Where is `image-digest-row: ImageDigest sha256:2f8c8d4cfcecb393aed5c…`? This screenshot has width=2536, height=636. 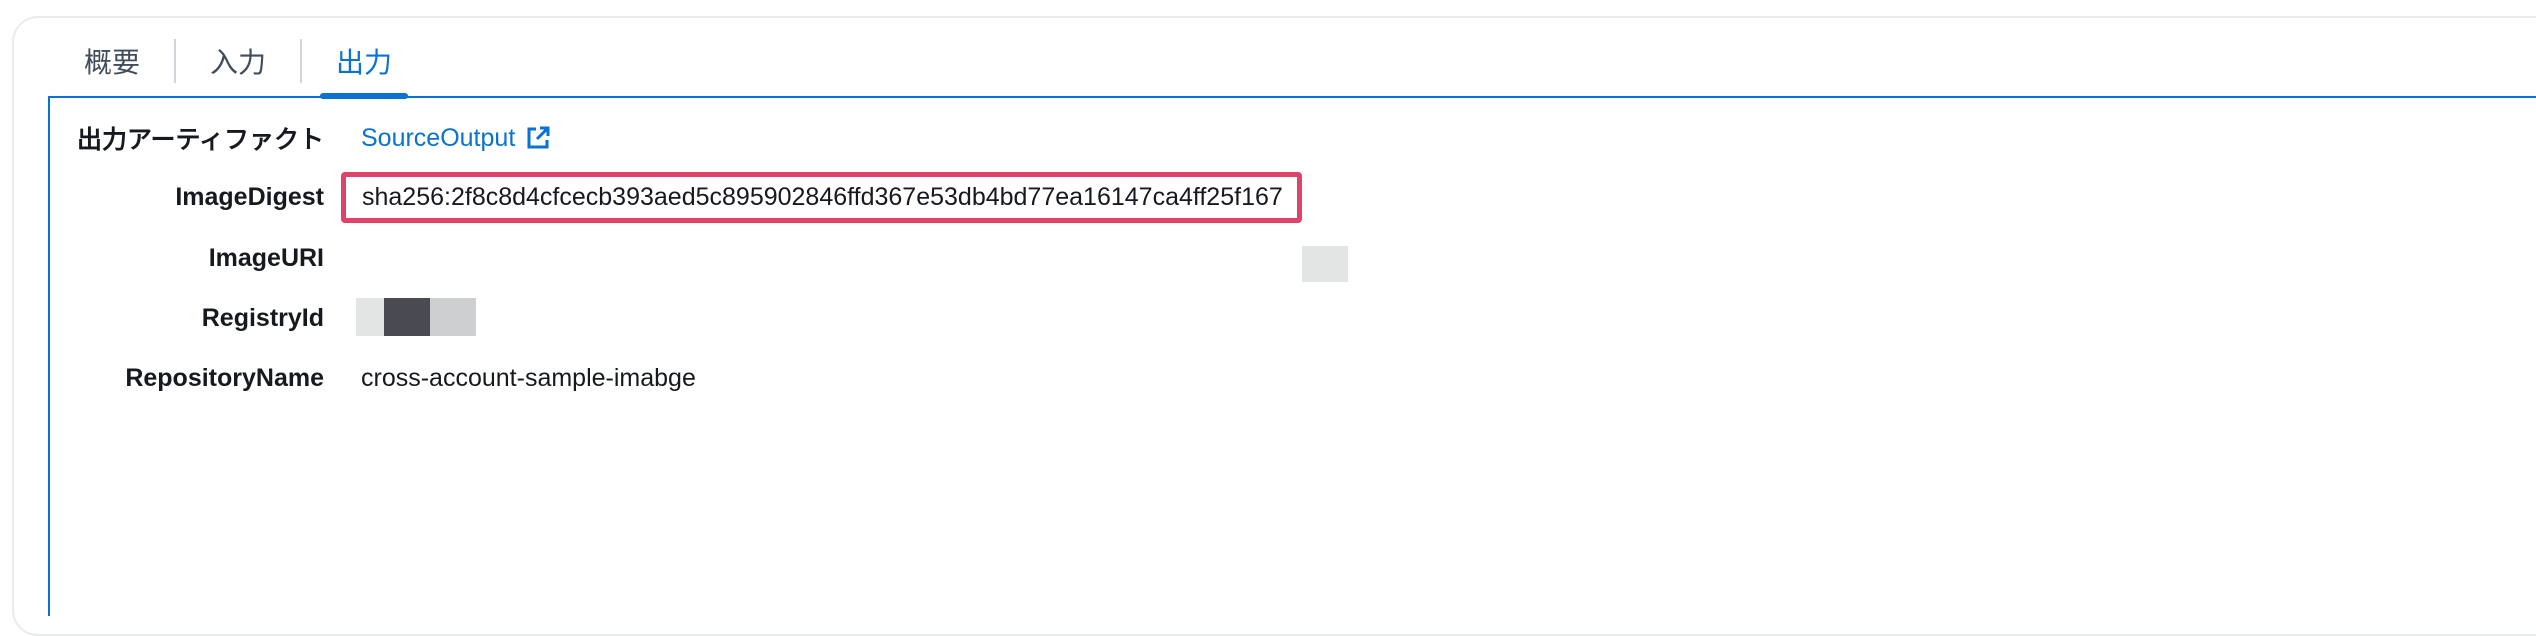
image-digest-row: ImageDigest sha256:2f8c8d4cfcecb393aed5c… is located at coordinates (676, 197).